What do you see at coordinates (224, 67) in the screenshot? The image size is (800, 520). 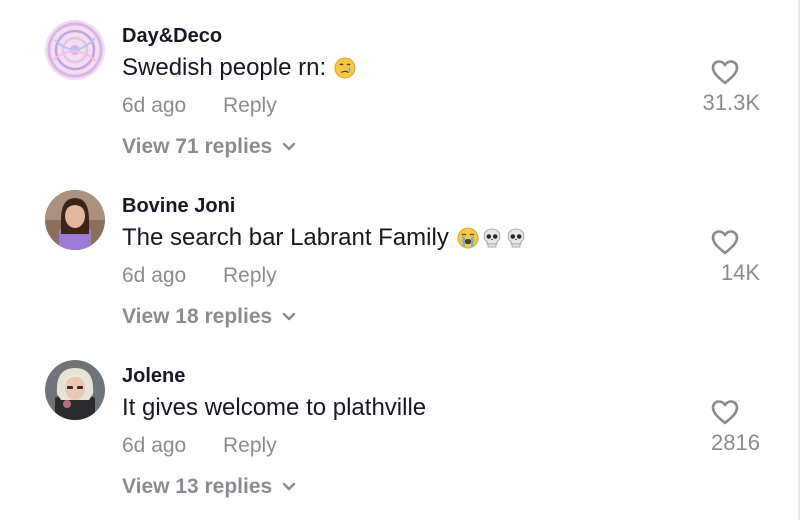 I see `comment-text-content: Swedish people rn:` at bounding box center [224, 67].